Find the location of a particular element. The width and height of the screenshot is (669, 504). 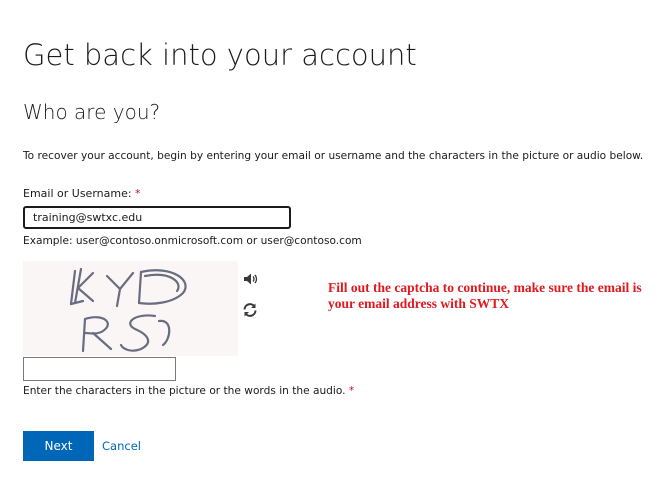

captcha-drawing is located at coordinates (128, 310).